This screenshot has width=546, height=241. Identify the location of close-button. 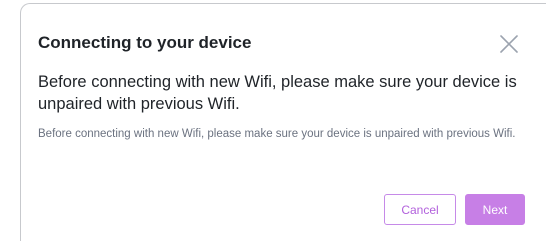
(509, 44).